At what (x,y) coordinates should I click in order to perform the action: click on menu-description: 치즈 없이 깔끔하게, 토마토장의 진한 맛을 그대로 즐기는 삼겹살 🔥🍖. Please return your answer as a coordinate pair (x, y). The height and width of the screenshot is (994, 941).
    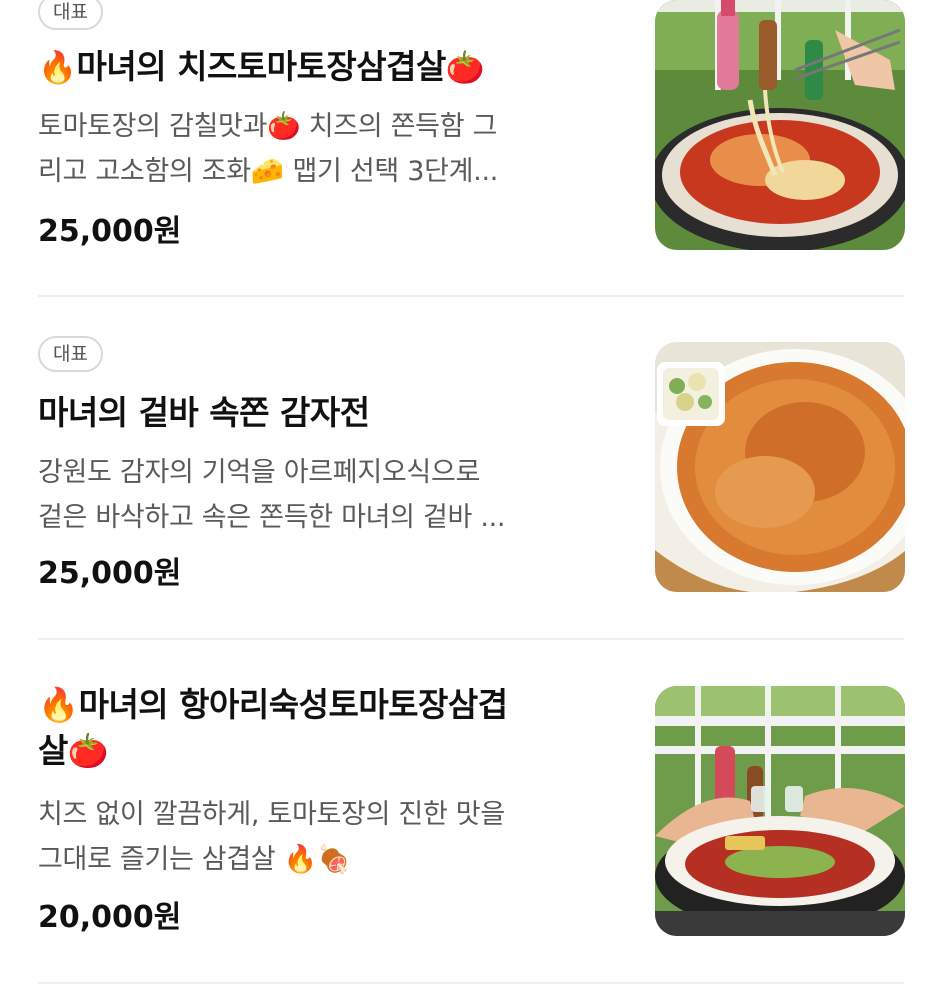
    Looking at the image, I should click on (330, 837).